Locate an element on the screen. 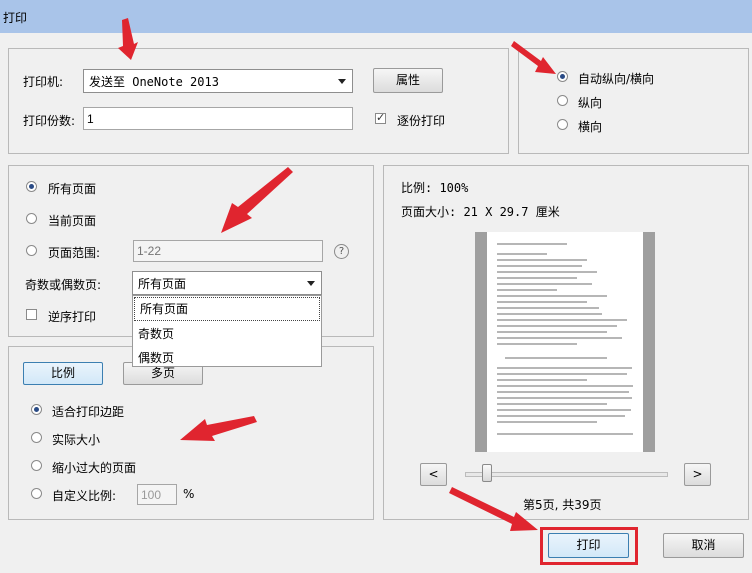 The height and width of the screenshot is (573, 752). next-page-button: > is located at coordinates (697, 474).